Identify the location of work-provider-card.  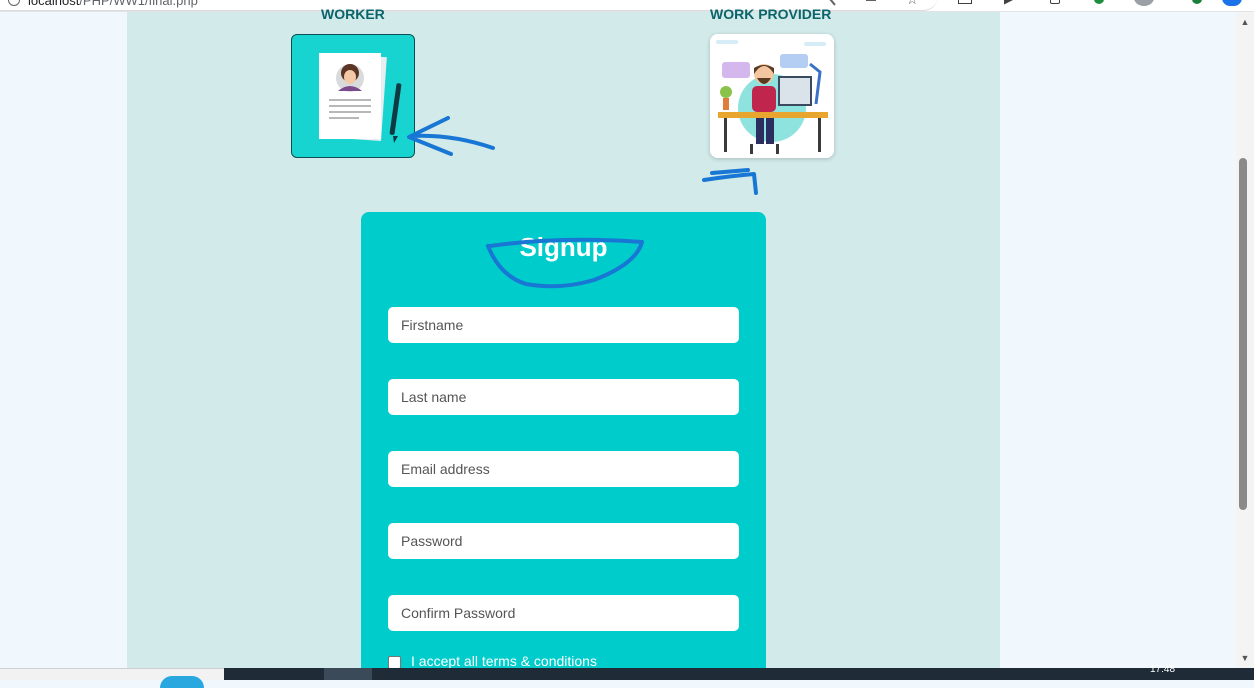
(772, 96).